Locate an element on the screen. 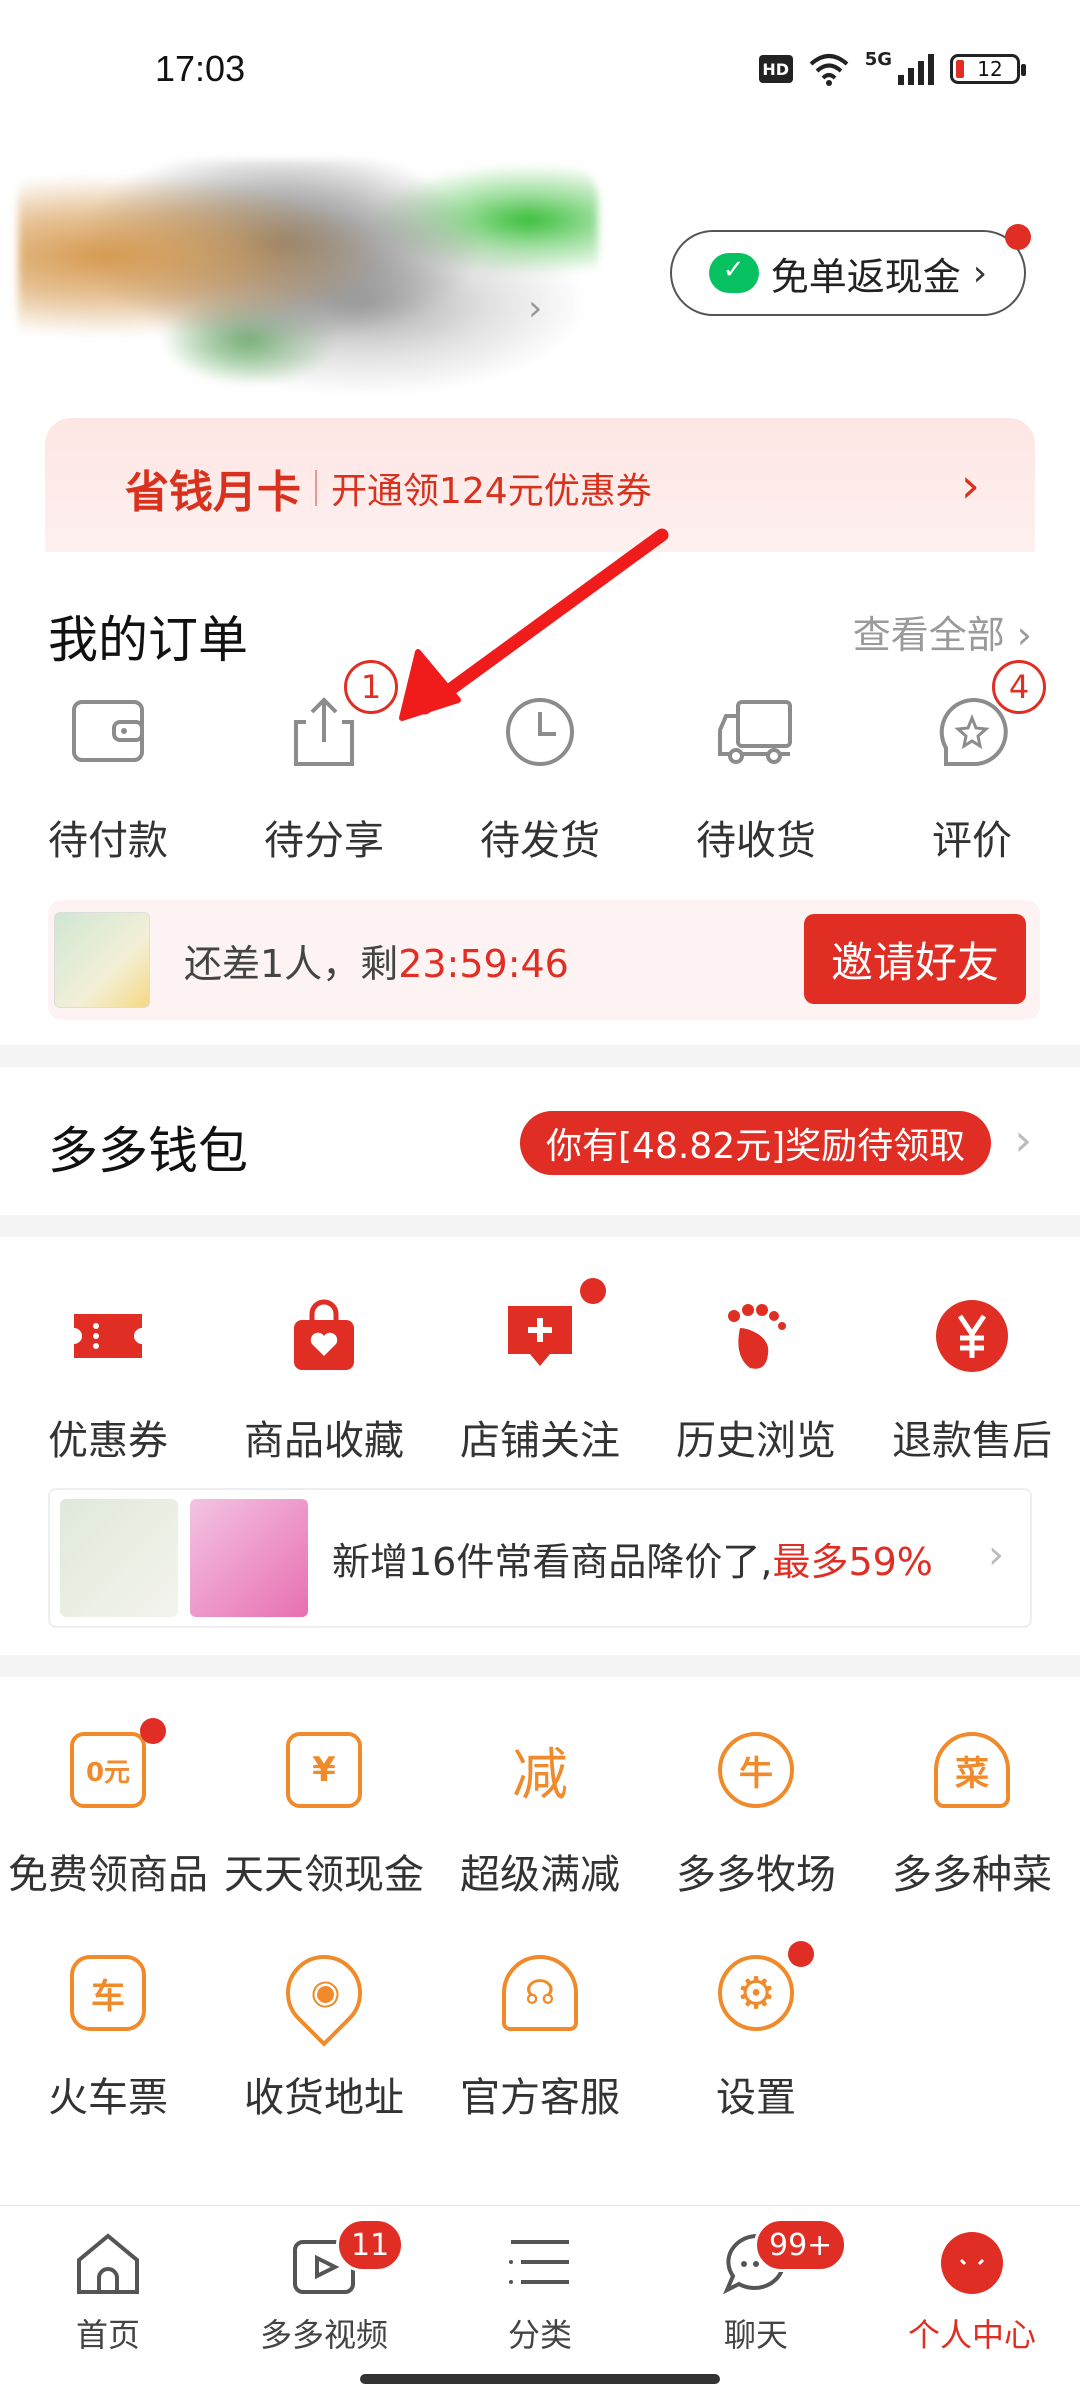  price-drop-strip: 新增16件常看商品降价了,最多59% › is located at coordinates (540, 1558).